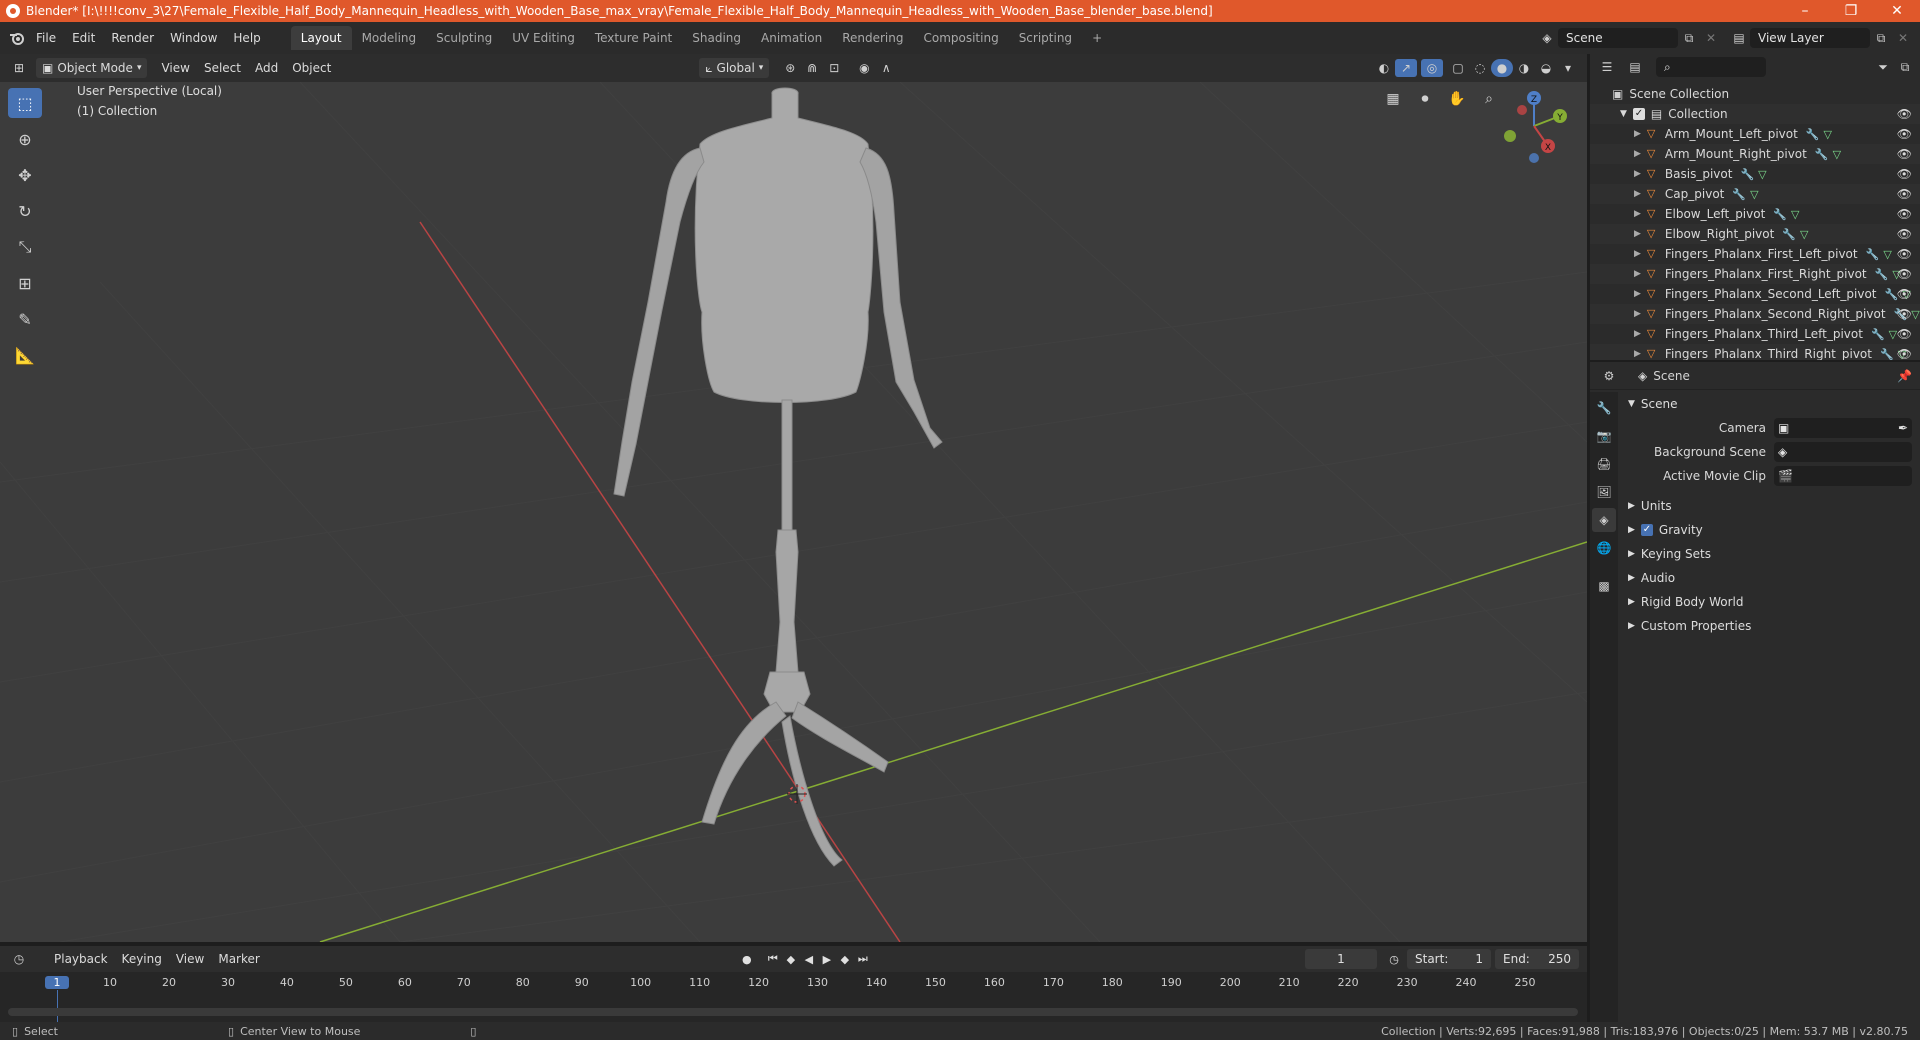  What do you see at coordinates (793, 1012) in the screenshot?
I see `timeline-scrollbar` at bounding box center [793, 1012].